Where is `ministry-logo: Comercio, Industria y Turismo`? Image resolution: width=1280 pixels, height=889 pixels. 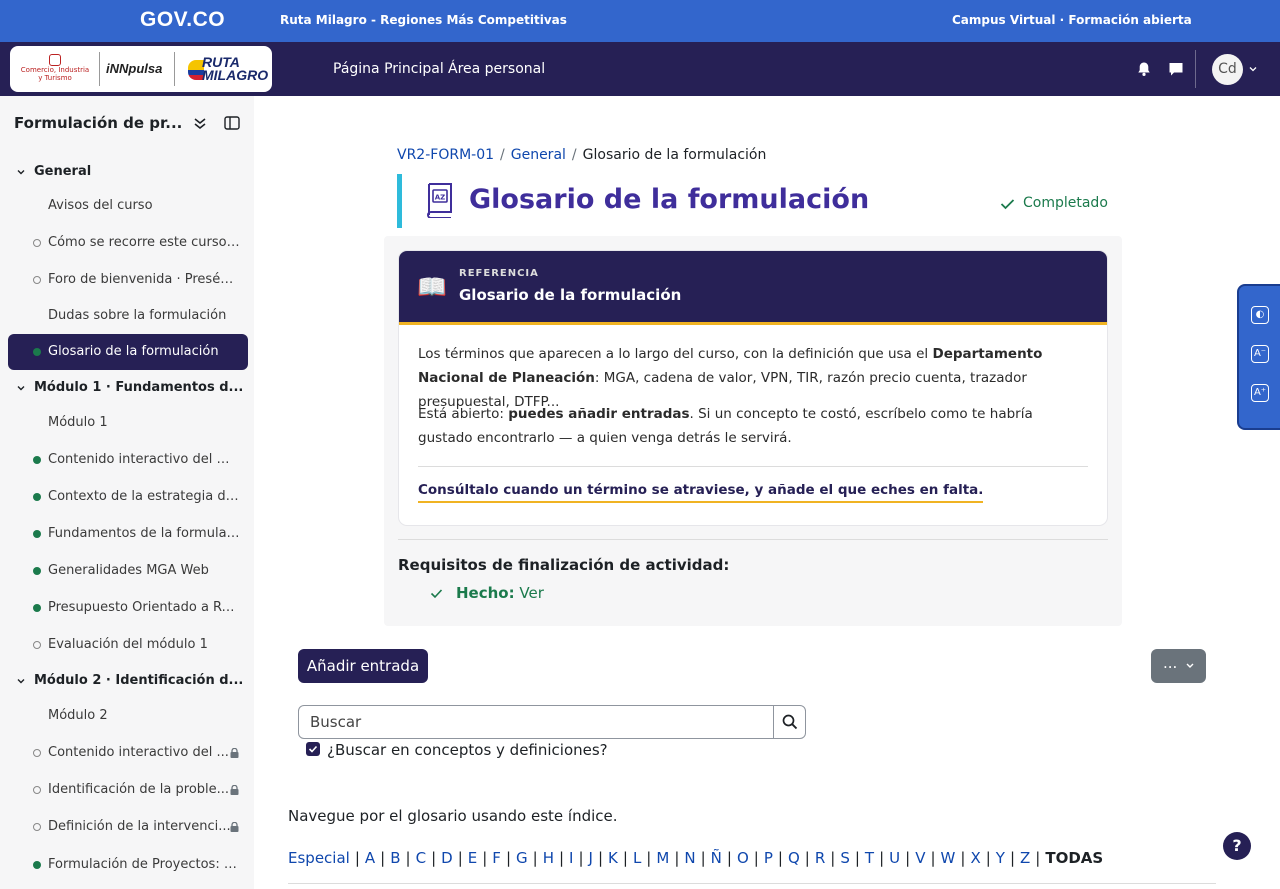 ministry-logo: Comercio, Industria y Turismo is located at coordinates (55, 69).